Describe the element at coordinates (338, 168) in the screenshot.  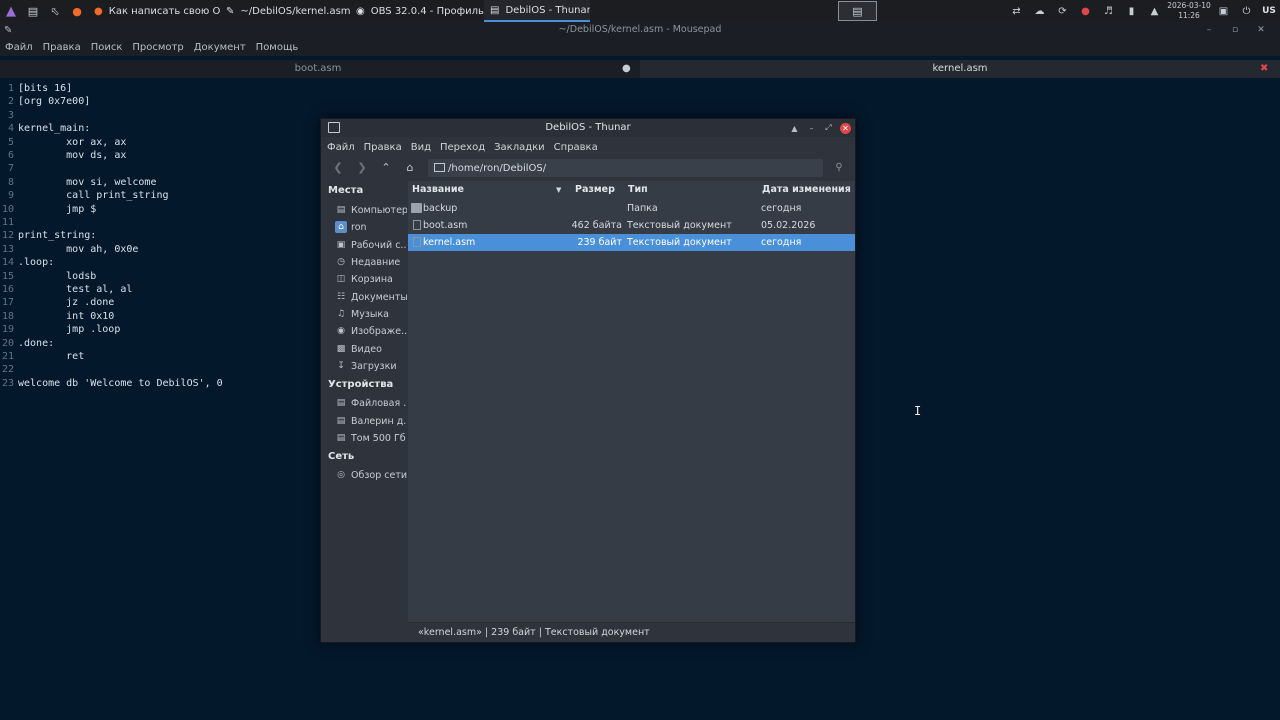
I see `back-arrow-icon: ❮` at that location.